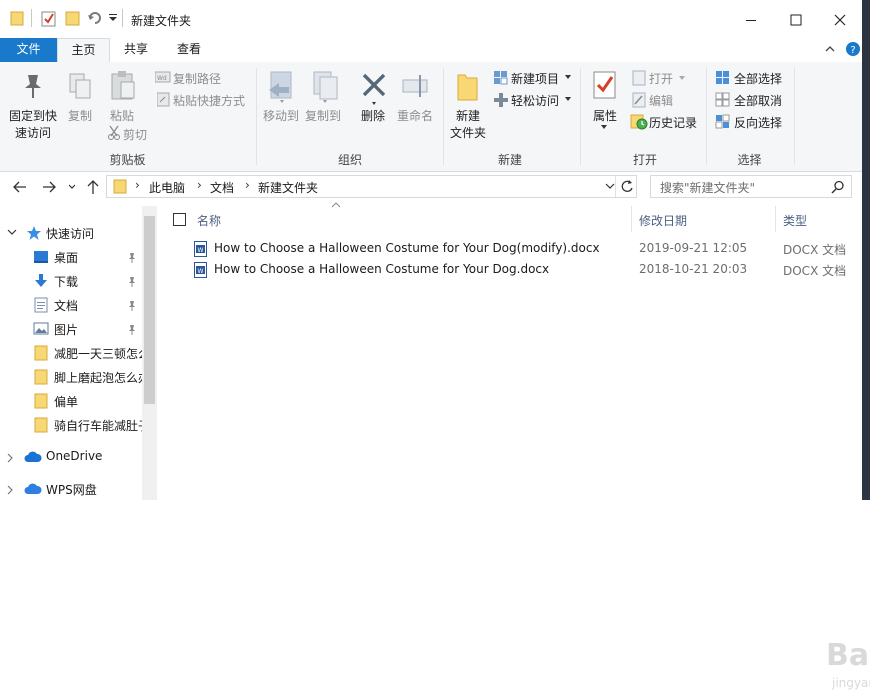  I want to click on nav-item-wps-cloud: WPS网盘, so click(71, 489).